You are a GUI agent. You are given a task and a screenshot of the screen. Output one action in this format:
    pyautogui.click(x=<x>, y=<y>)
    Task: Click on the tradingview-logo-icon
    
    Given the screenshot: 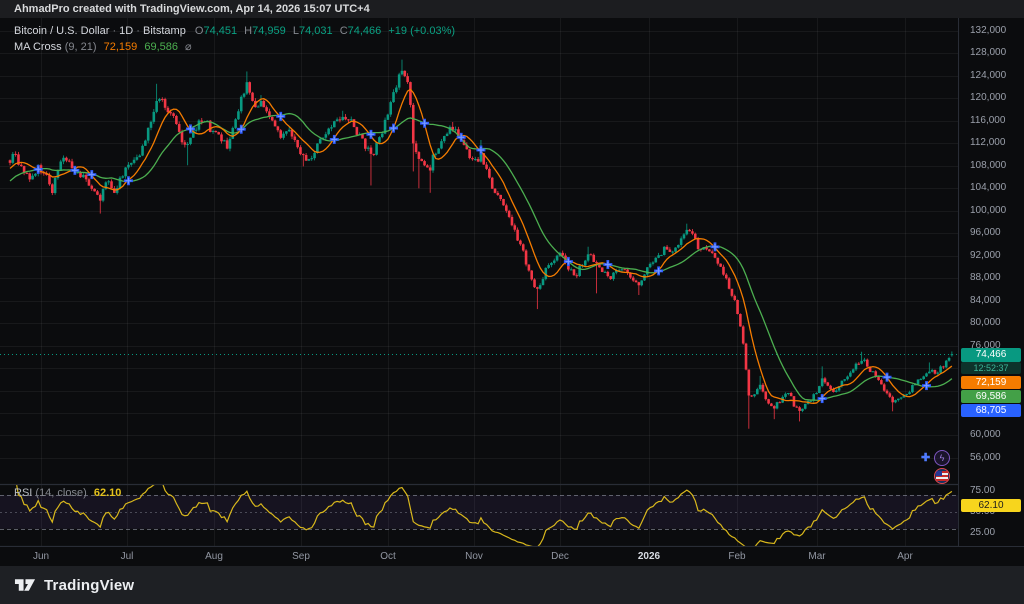 What is the action you would take?
    pyautogui.click(x=25, y=585)
    